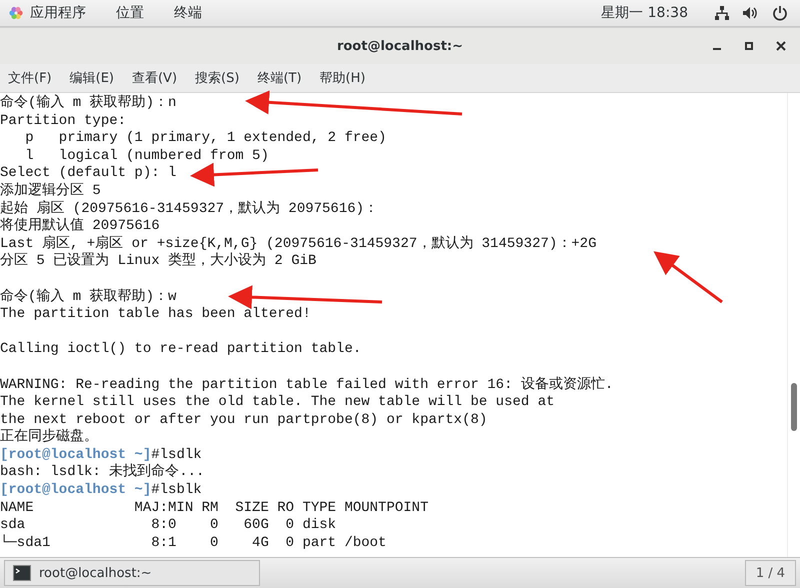 This screenshot has width=800, height=588. What do you see at coordinates (155, 314) in the screenshot?
I see `terminal-line: The partition table has been altered!` at bounding box center [155, 314].